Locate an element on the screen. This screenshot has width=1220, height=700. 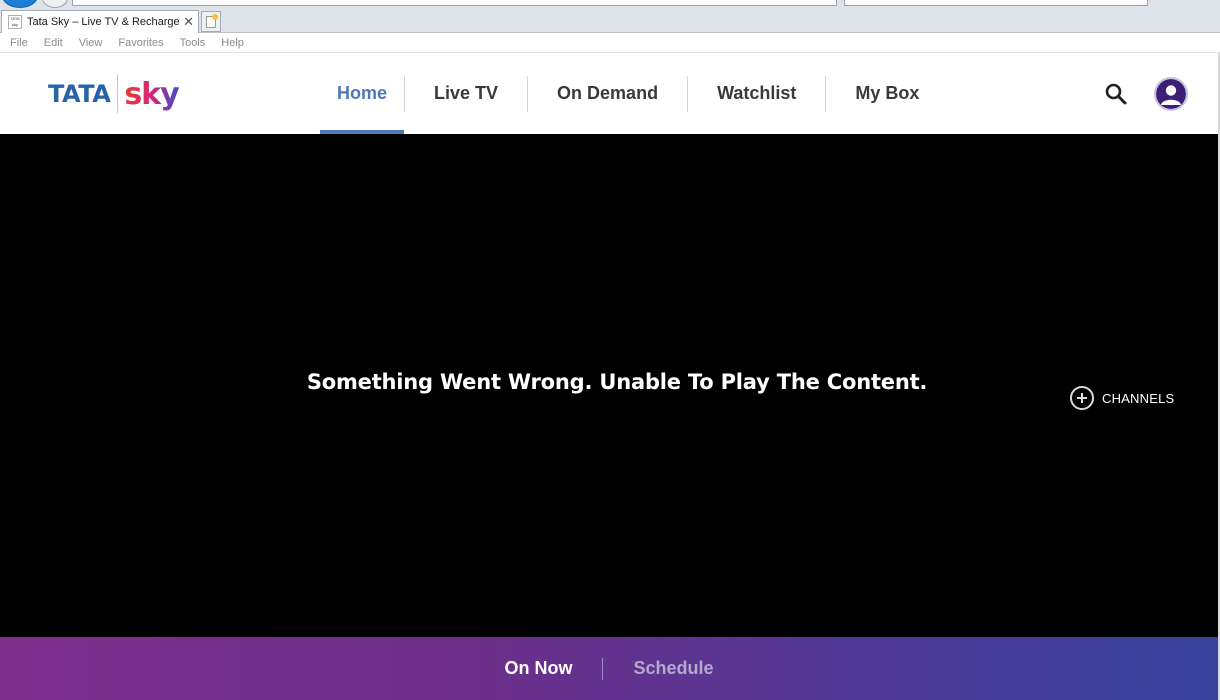
tata-sky-logo: TATA sky is located at coordinates (114, 94).